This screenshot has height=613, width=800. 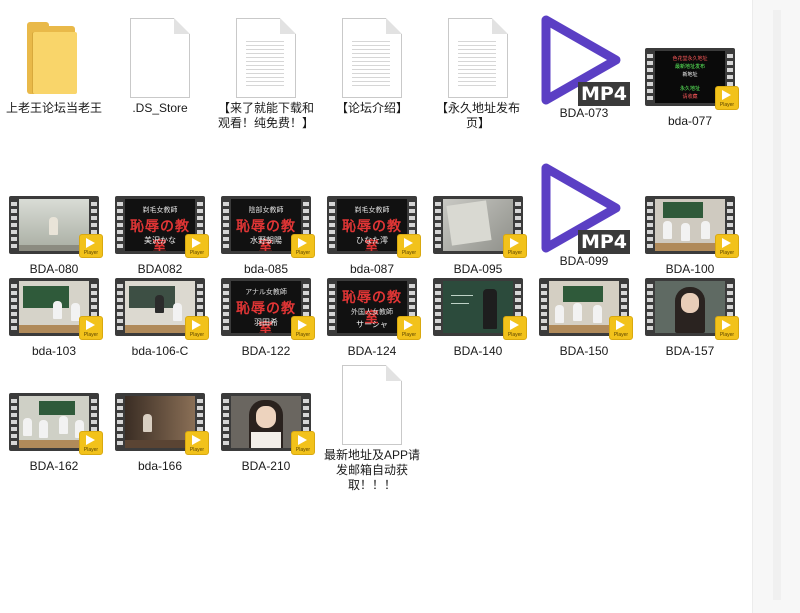 What do you see at coordinates (584, 113) in the screenshot?
I see `file-label: BDA-073` at bounding box center [584, 113].